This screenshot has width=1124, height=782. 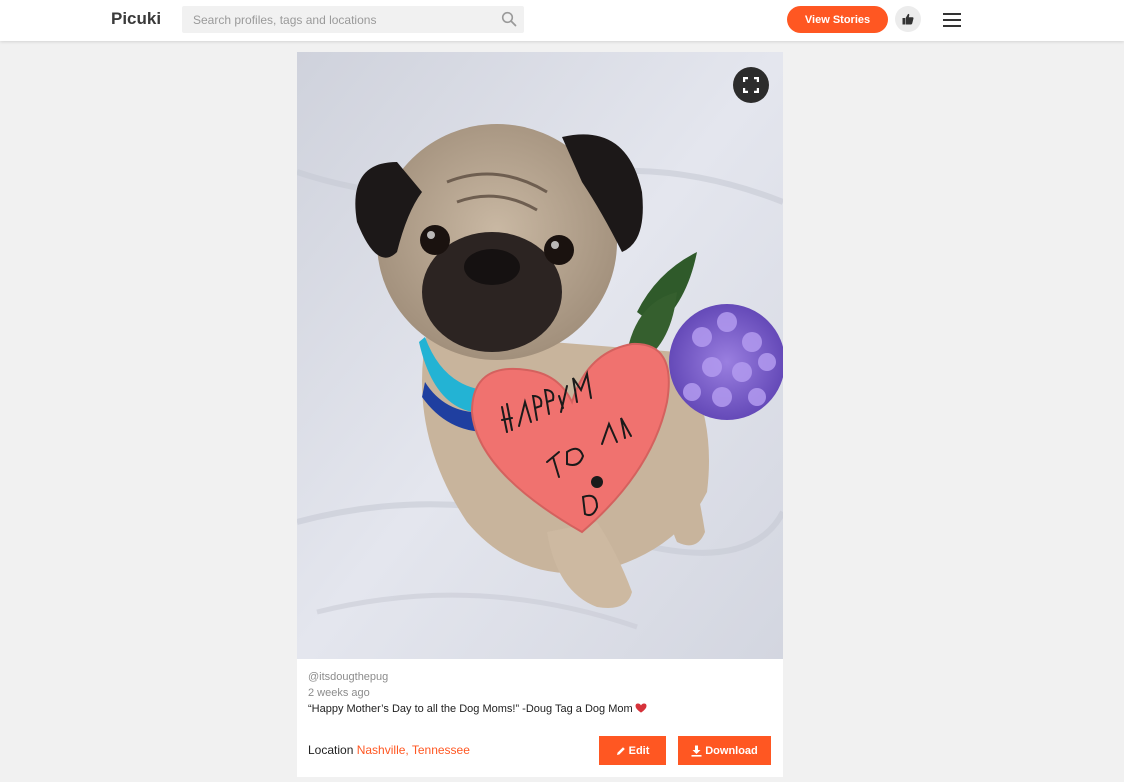 I want to click on top-navigation-bar: Picuki View Stories, so click(x=562, y=20).